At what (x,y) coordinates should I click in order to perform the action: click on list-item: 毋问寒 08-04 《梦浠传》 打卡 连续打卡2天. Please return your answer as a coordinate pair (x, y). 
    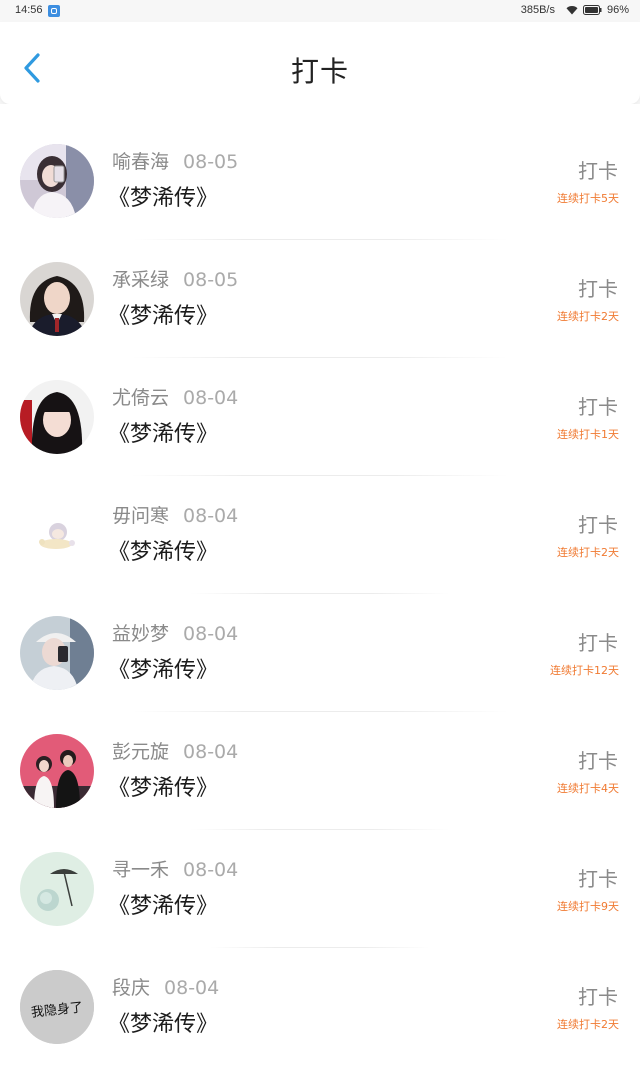
    Looking at the image, I should click on (320, 535).